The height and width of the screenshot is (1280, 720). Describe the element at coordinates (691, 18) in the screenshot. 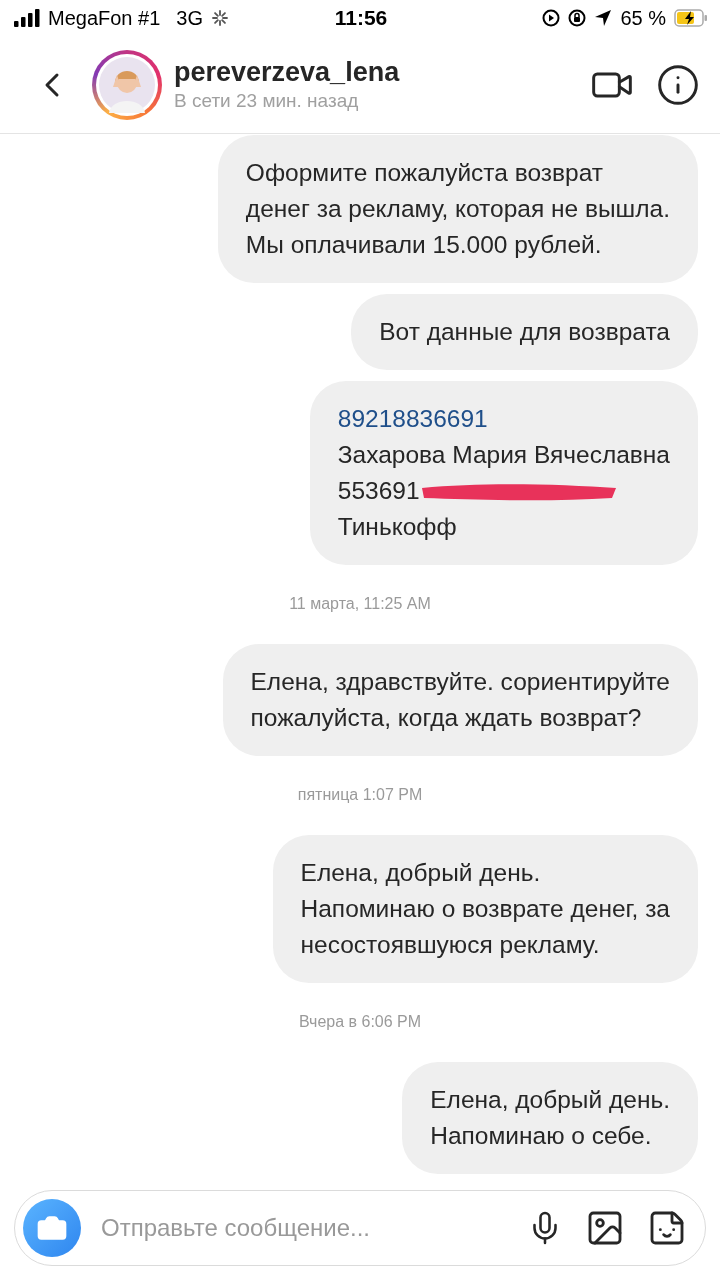

I see `battery-icon` at that location.